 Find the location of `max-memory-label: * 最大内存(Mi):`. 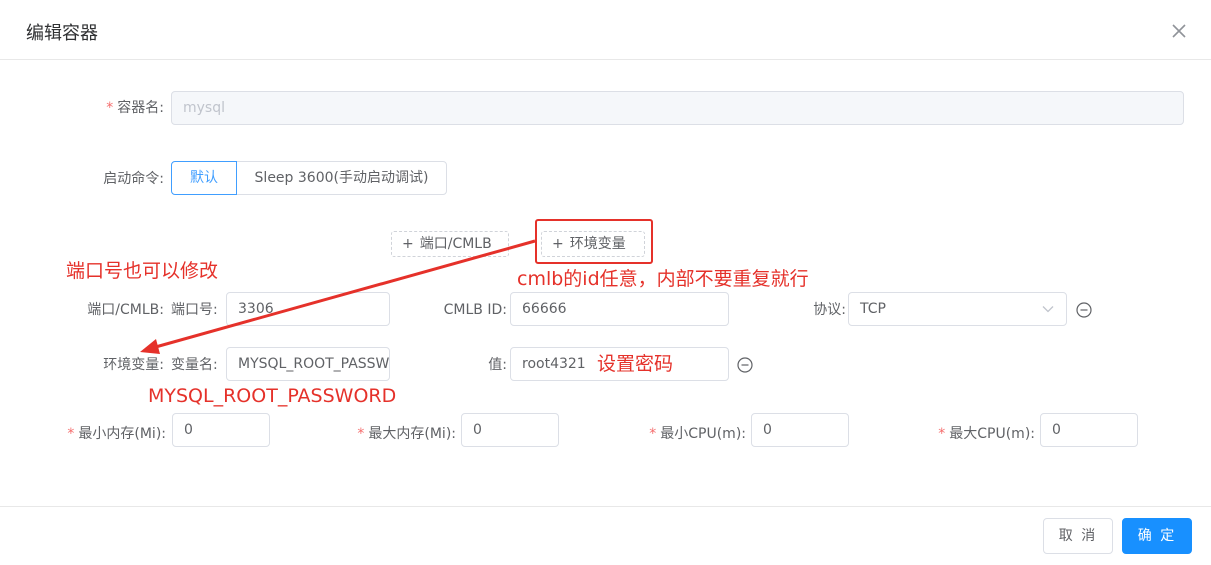

max-memory-label: * 最大内存(Mi): is located at coordinates (406, 434).